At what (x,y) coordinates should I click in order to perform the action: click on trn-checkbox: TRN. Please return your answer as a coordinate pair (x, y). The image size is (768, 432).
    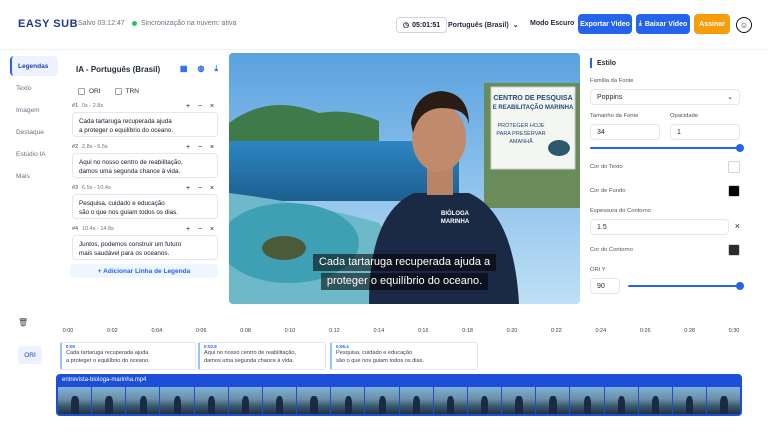
    Looking at the image, I should click on (126, 91).